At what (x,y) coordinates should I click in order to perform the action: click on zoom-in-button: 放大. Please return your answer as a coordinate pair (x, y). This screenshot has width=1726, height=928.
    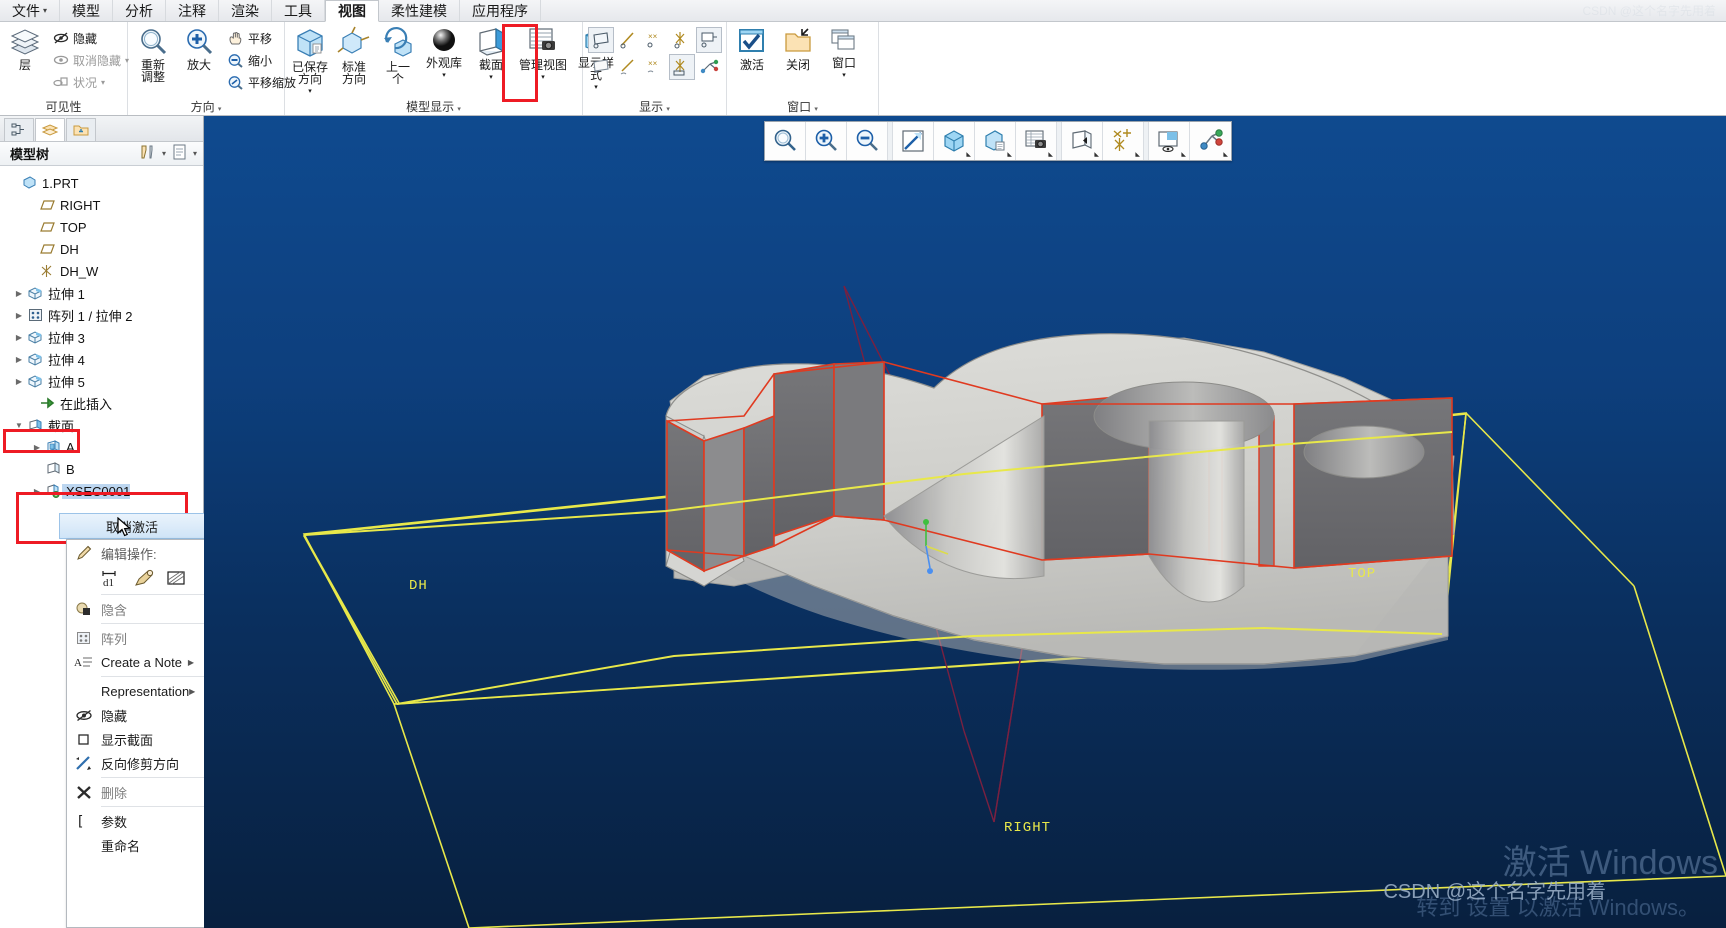
    Looking at the image, I should click on (199, 47).